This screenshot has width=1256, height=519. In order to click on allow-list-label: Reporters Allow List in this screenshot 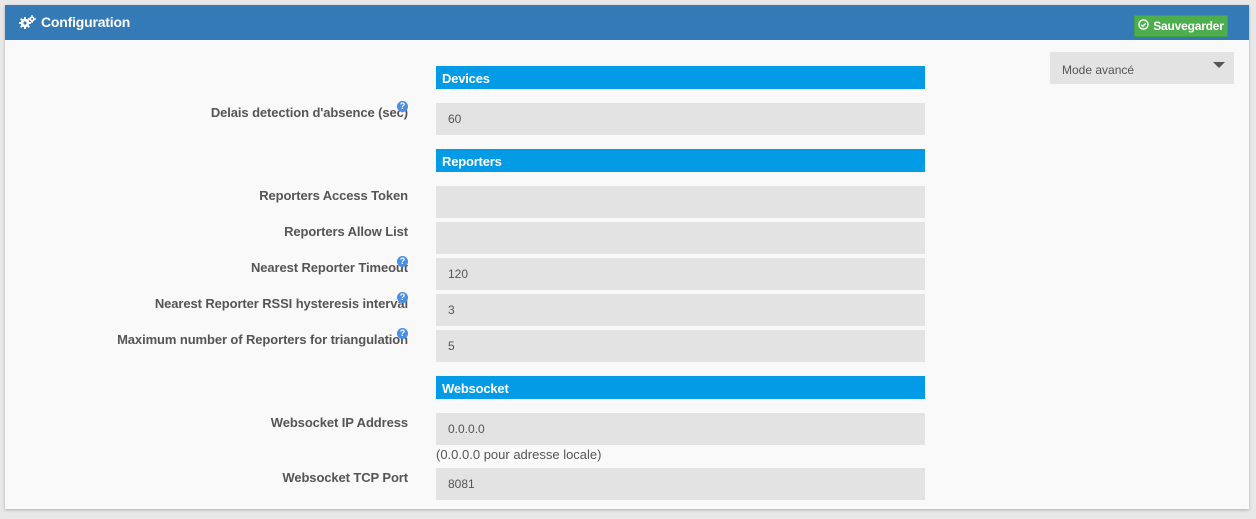, I will do `click(346, 231)`.